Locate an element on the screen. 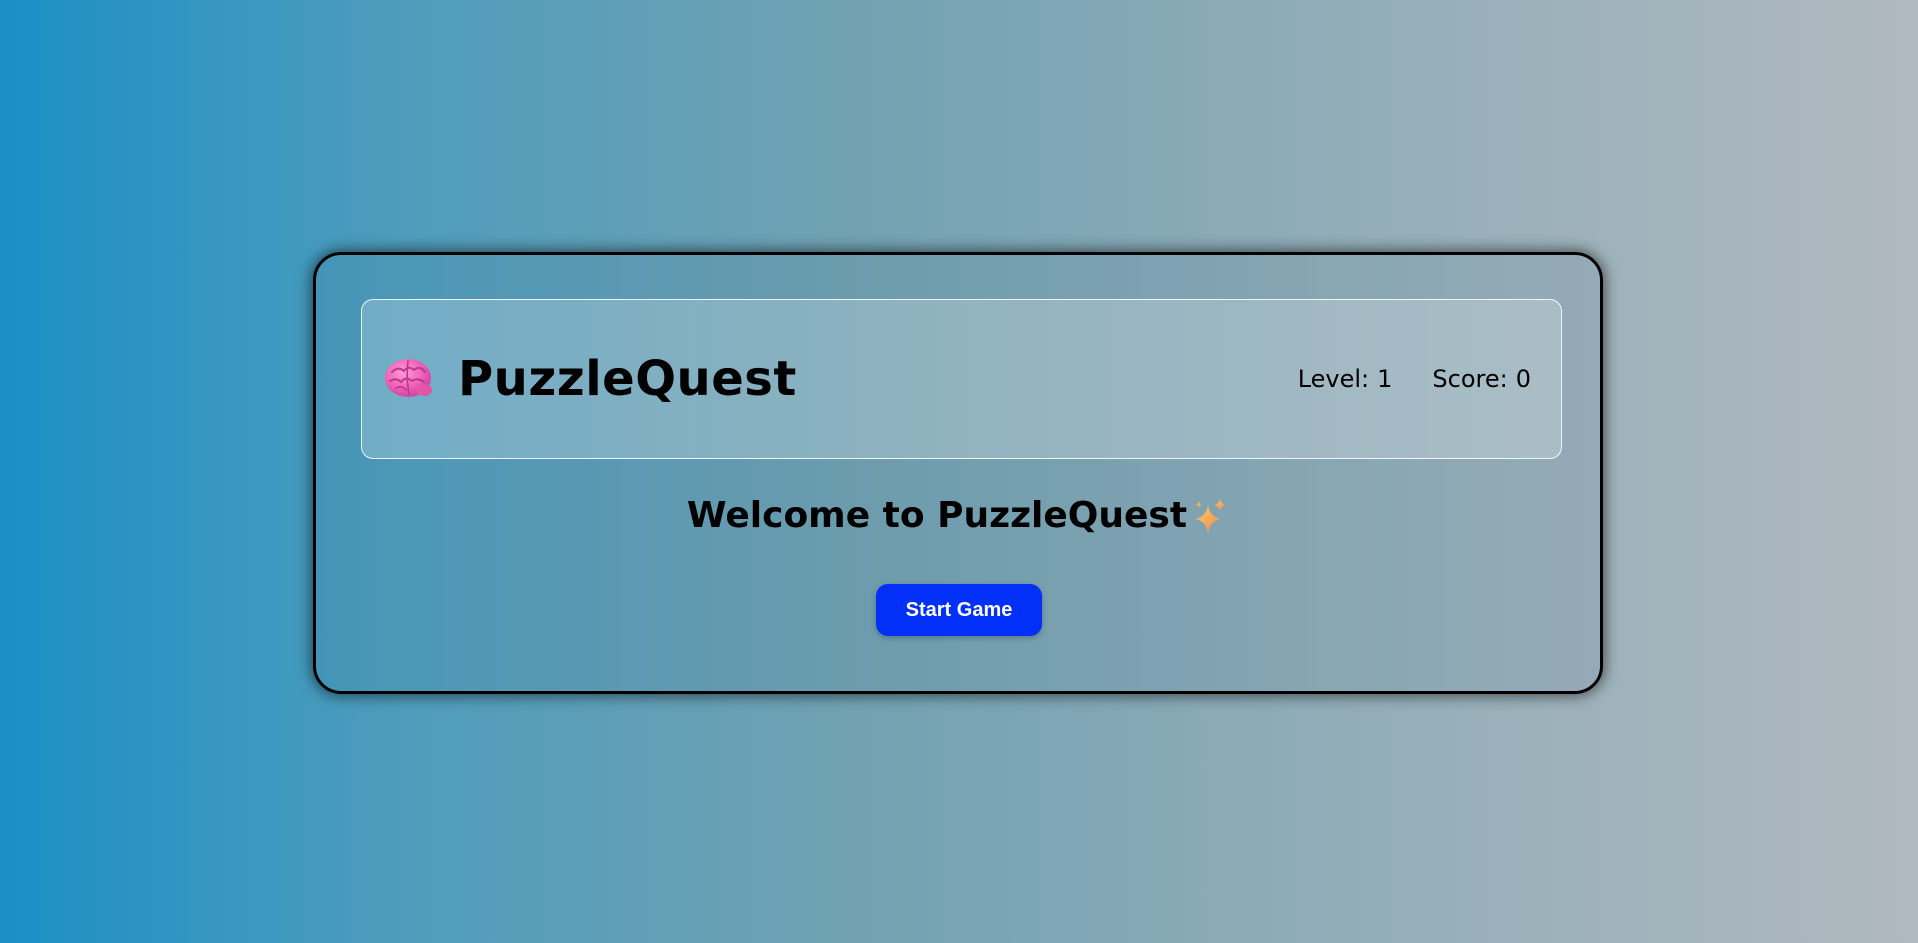  start-game-button: Start Game is located at coordinates (959, 610).